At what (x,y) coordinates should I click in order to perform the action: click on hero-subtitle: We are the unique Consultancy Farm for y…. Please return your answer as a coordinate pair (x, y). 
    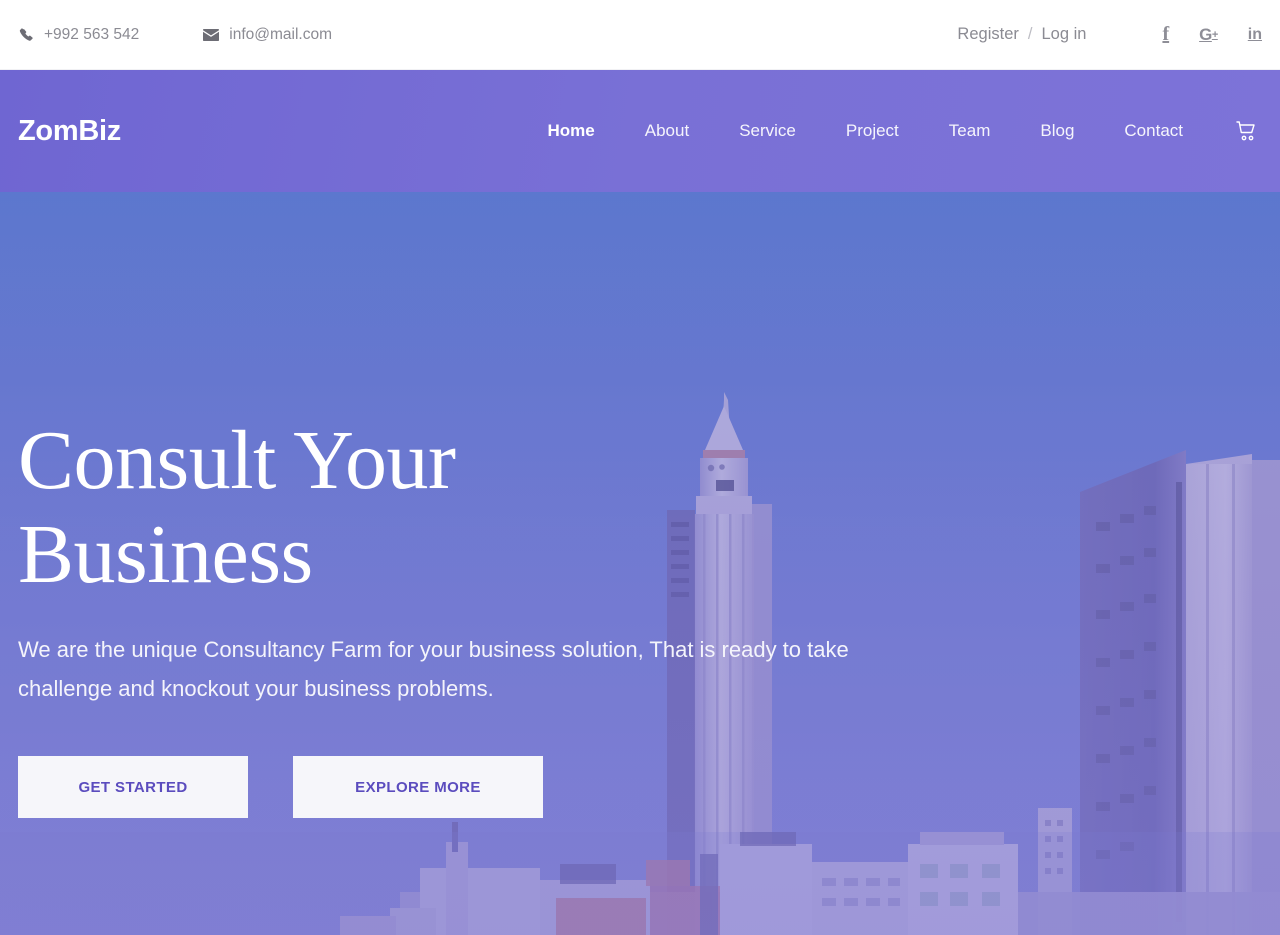
    Looking at the image, I should click on (433, 669).